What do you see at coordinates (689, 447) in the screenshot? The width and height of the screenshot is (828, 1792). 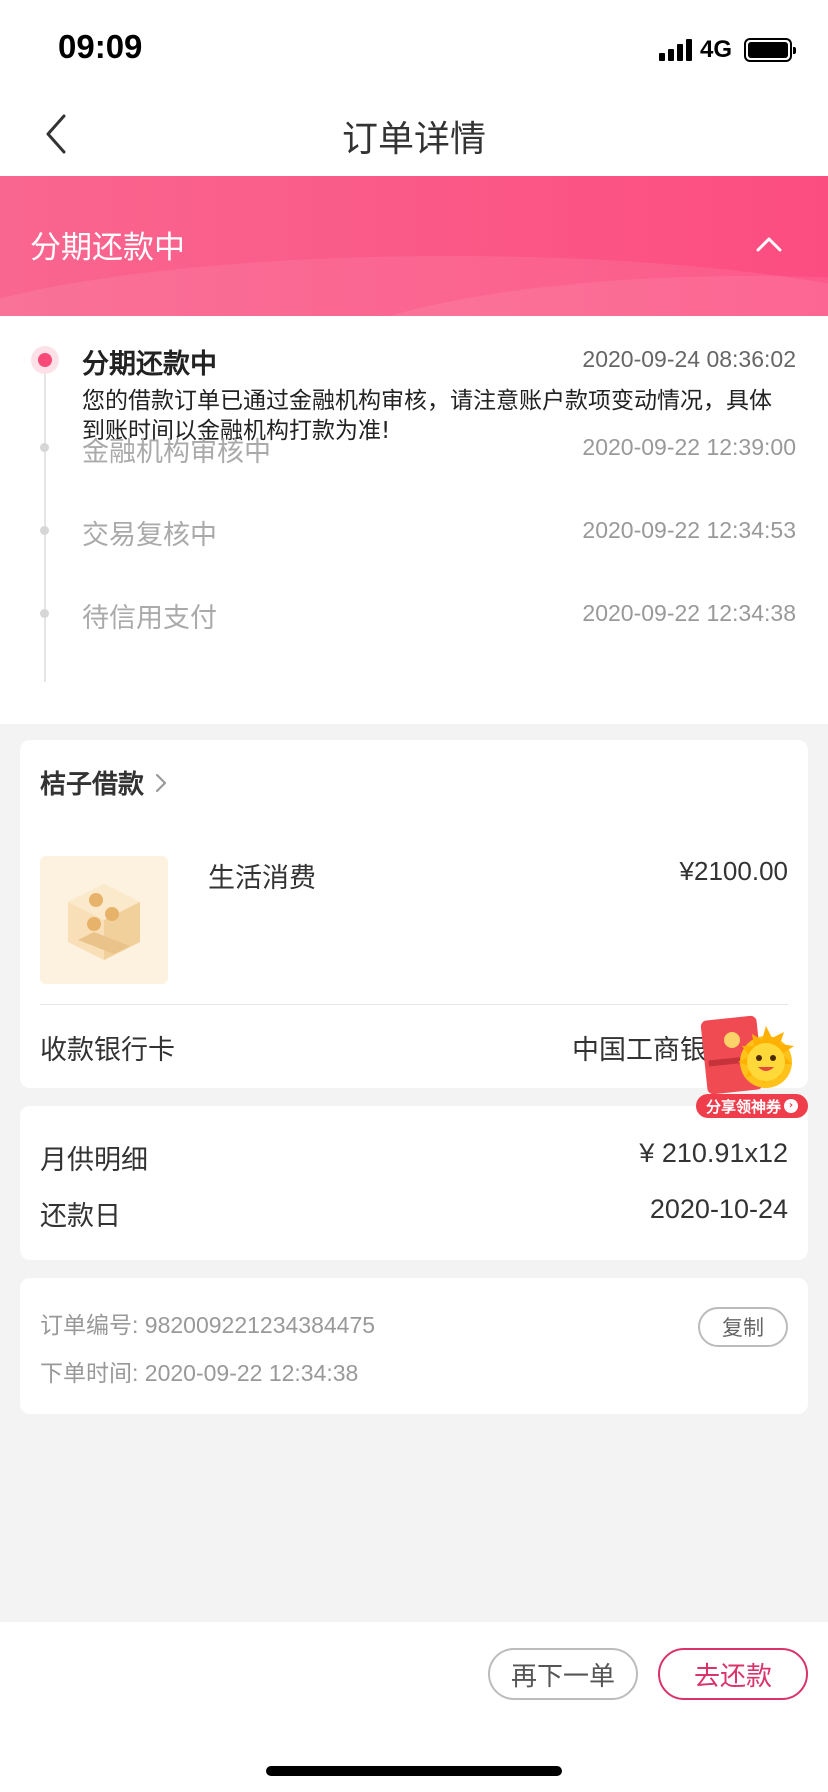 I see `timeline-time: 2020-09-22 12:39:00` at bounding box center [689, 447].